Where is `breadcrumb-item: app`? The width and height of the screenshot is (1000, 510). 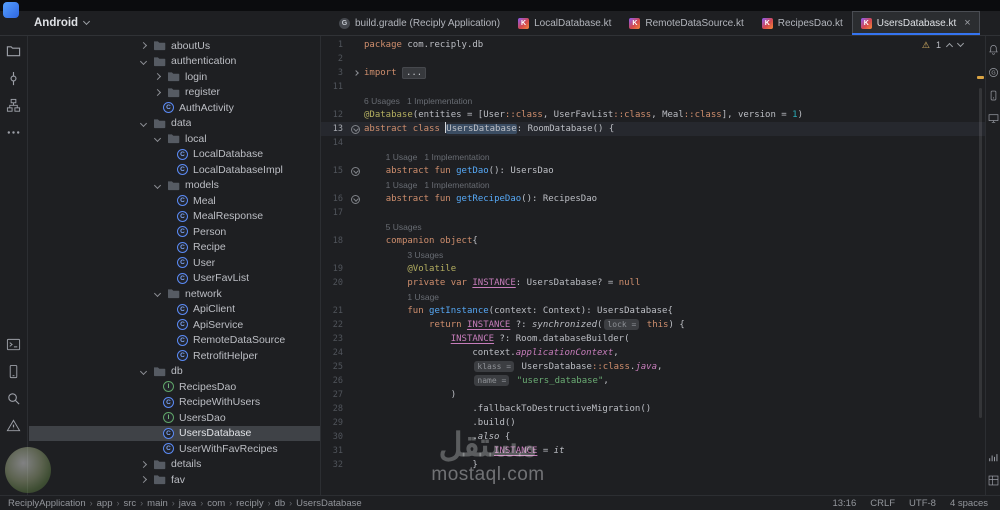
breadcrumb-item: app is located at coordinates (105, 503).